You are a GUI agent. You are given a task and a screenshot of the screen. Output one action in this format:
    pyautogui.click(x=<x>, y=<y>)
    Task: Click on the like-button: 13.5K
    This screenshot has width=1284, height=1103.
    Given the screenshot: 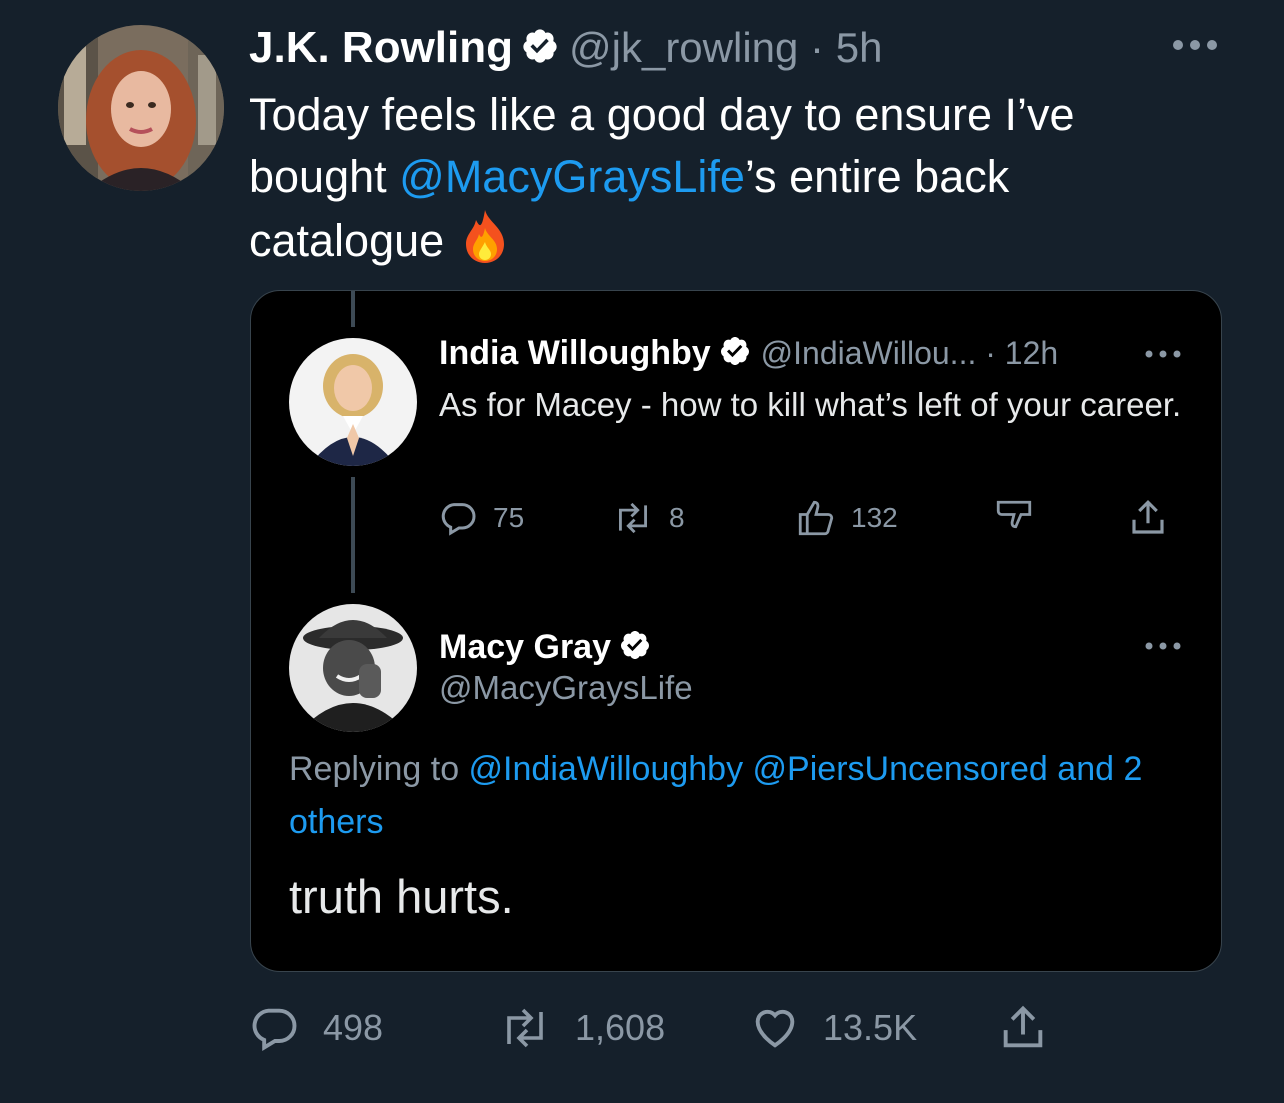 What is the action you would take?
    pyautogui.click(x=833, y=1028)
    